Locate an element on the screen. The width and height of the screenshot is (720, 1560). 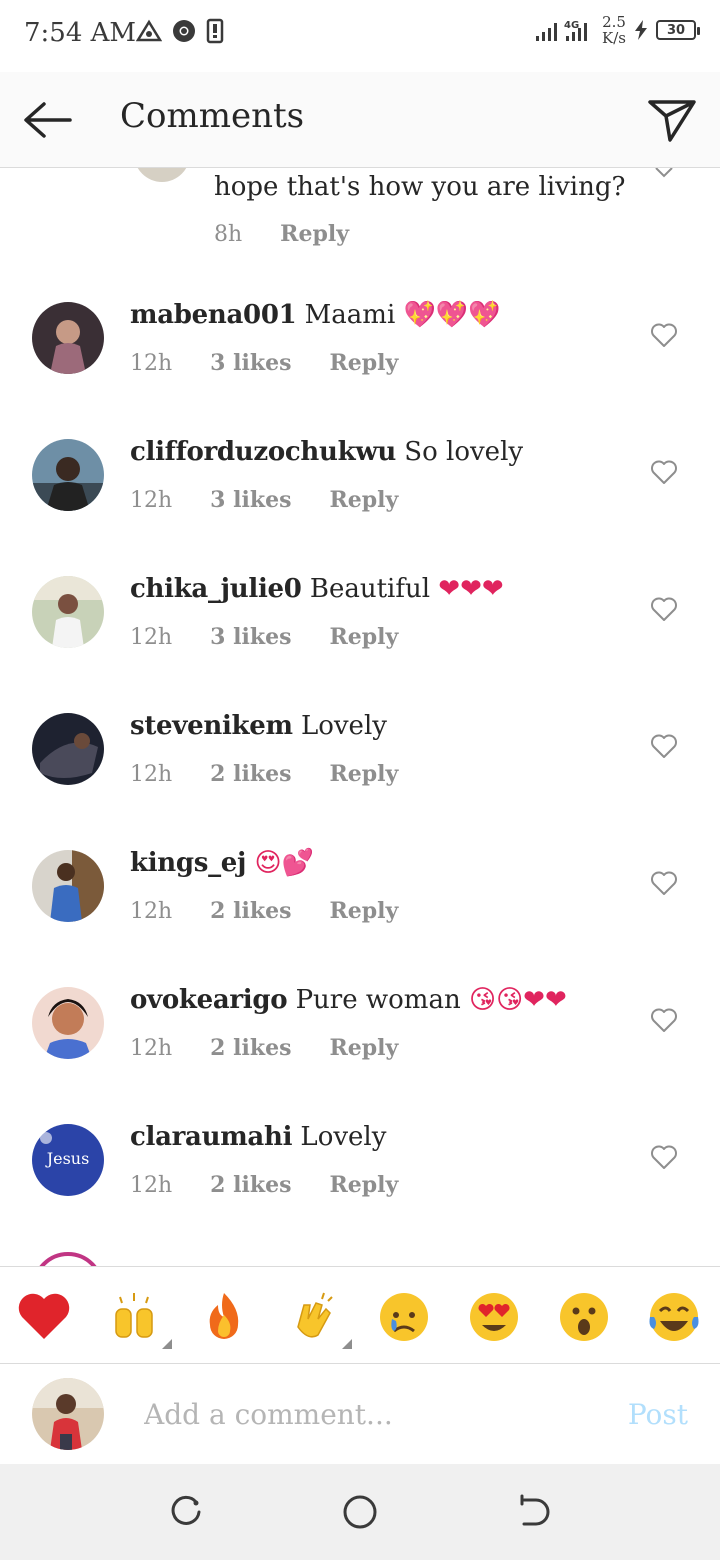
laughing-face-emoji-icon is located at coordinates (674, 1317).